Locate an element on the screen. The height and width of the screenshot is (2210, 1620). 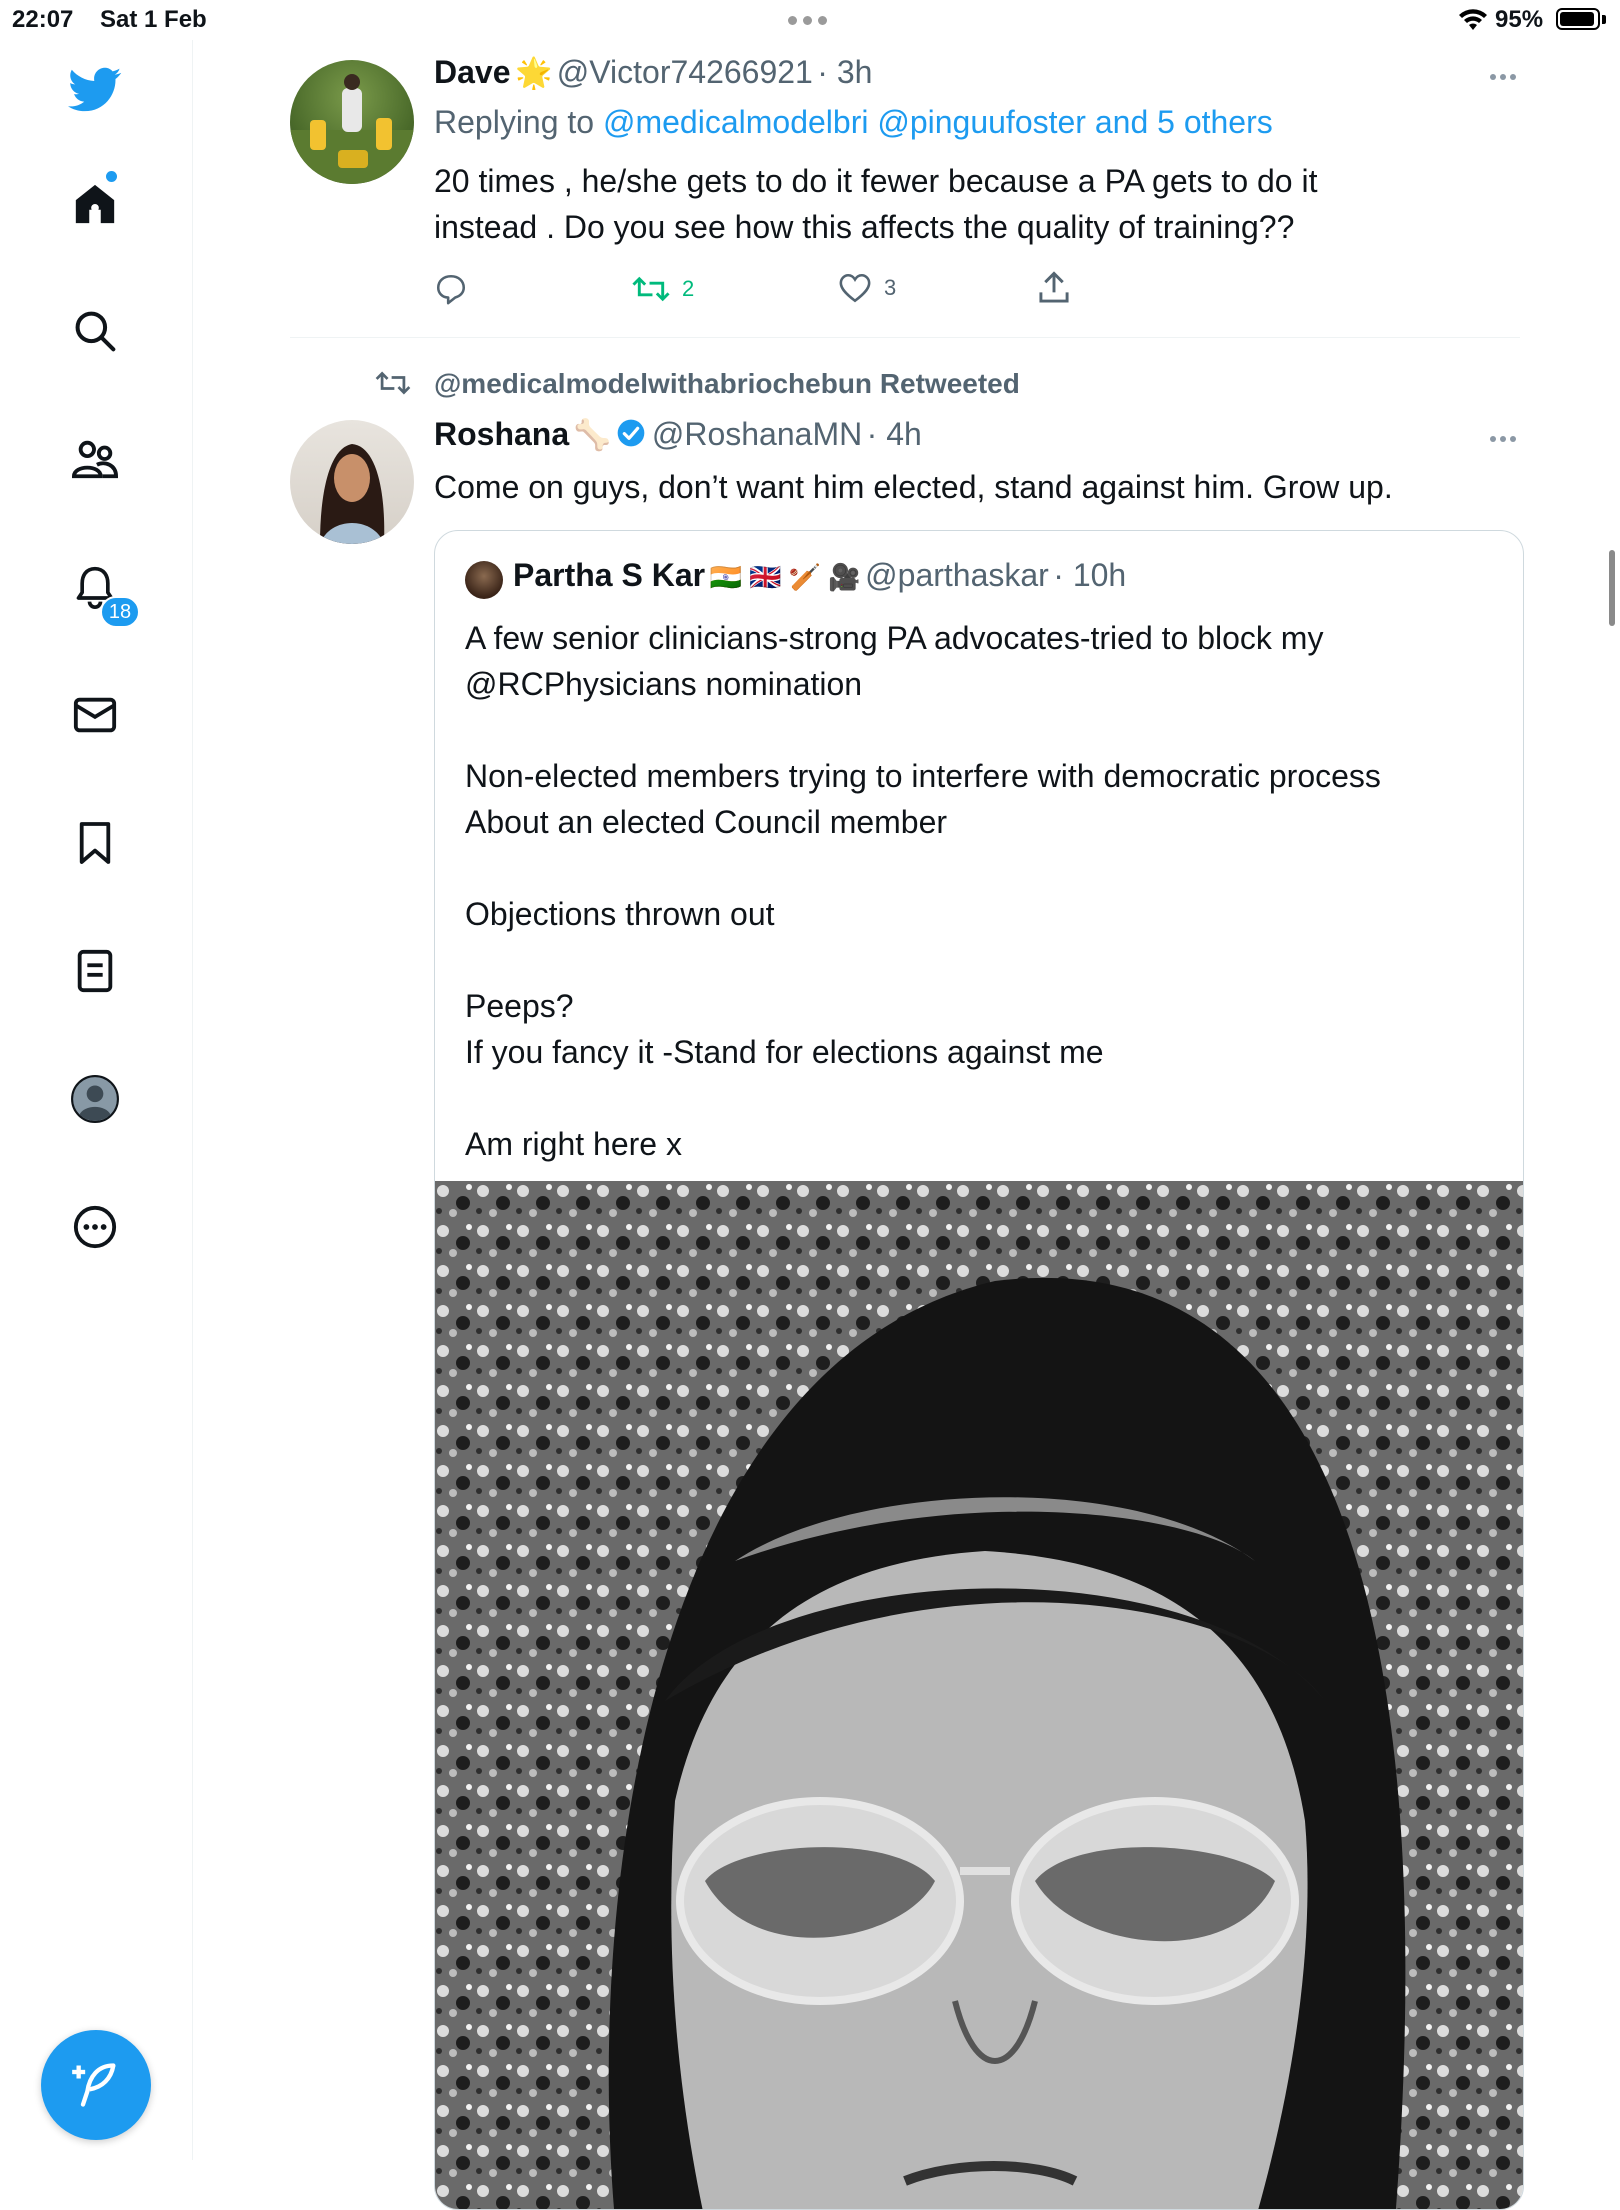
author-handle: @Victor74266921 is located at coordinates (685, 72).